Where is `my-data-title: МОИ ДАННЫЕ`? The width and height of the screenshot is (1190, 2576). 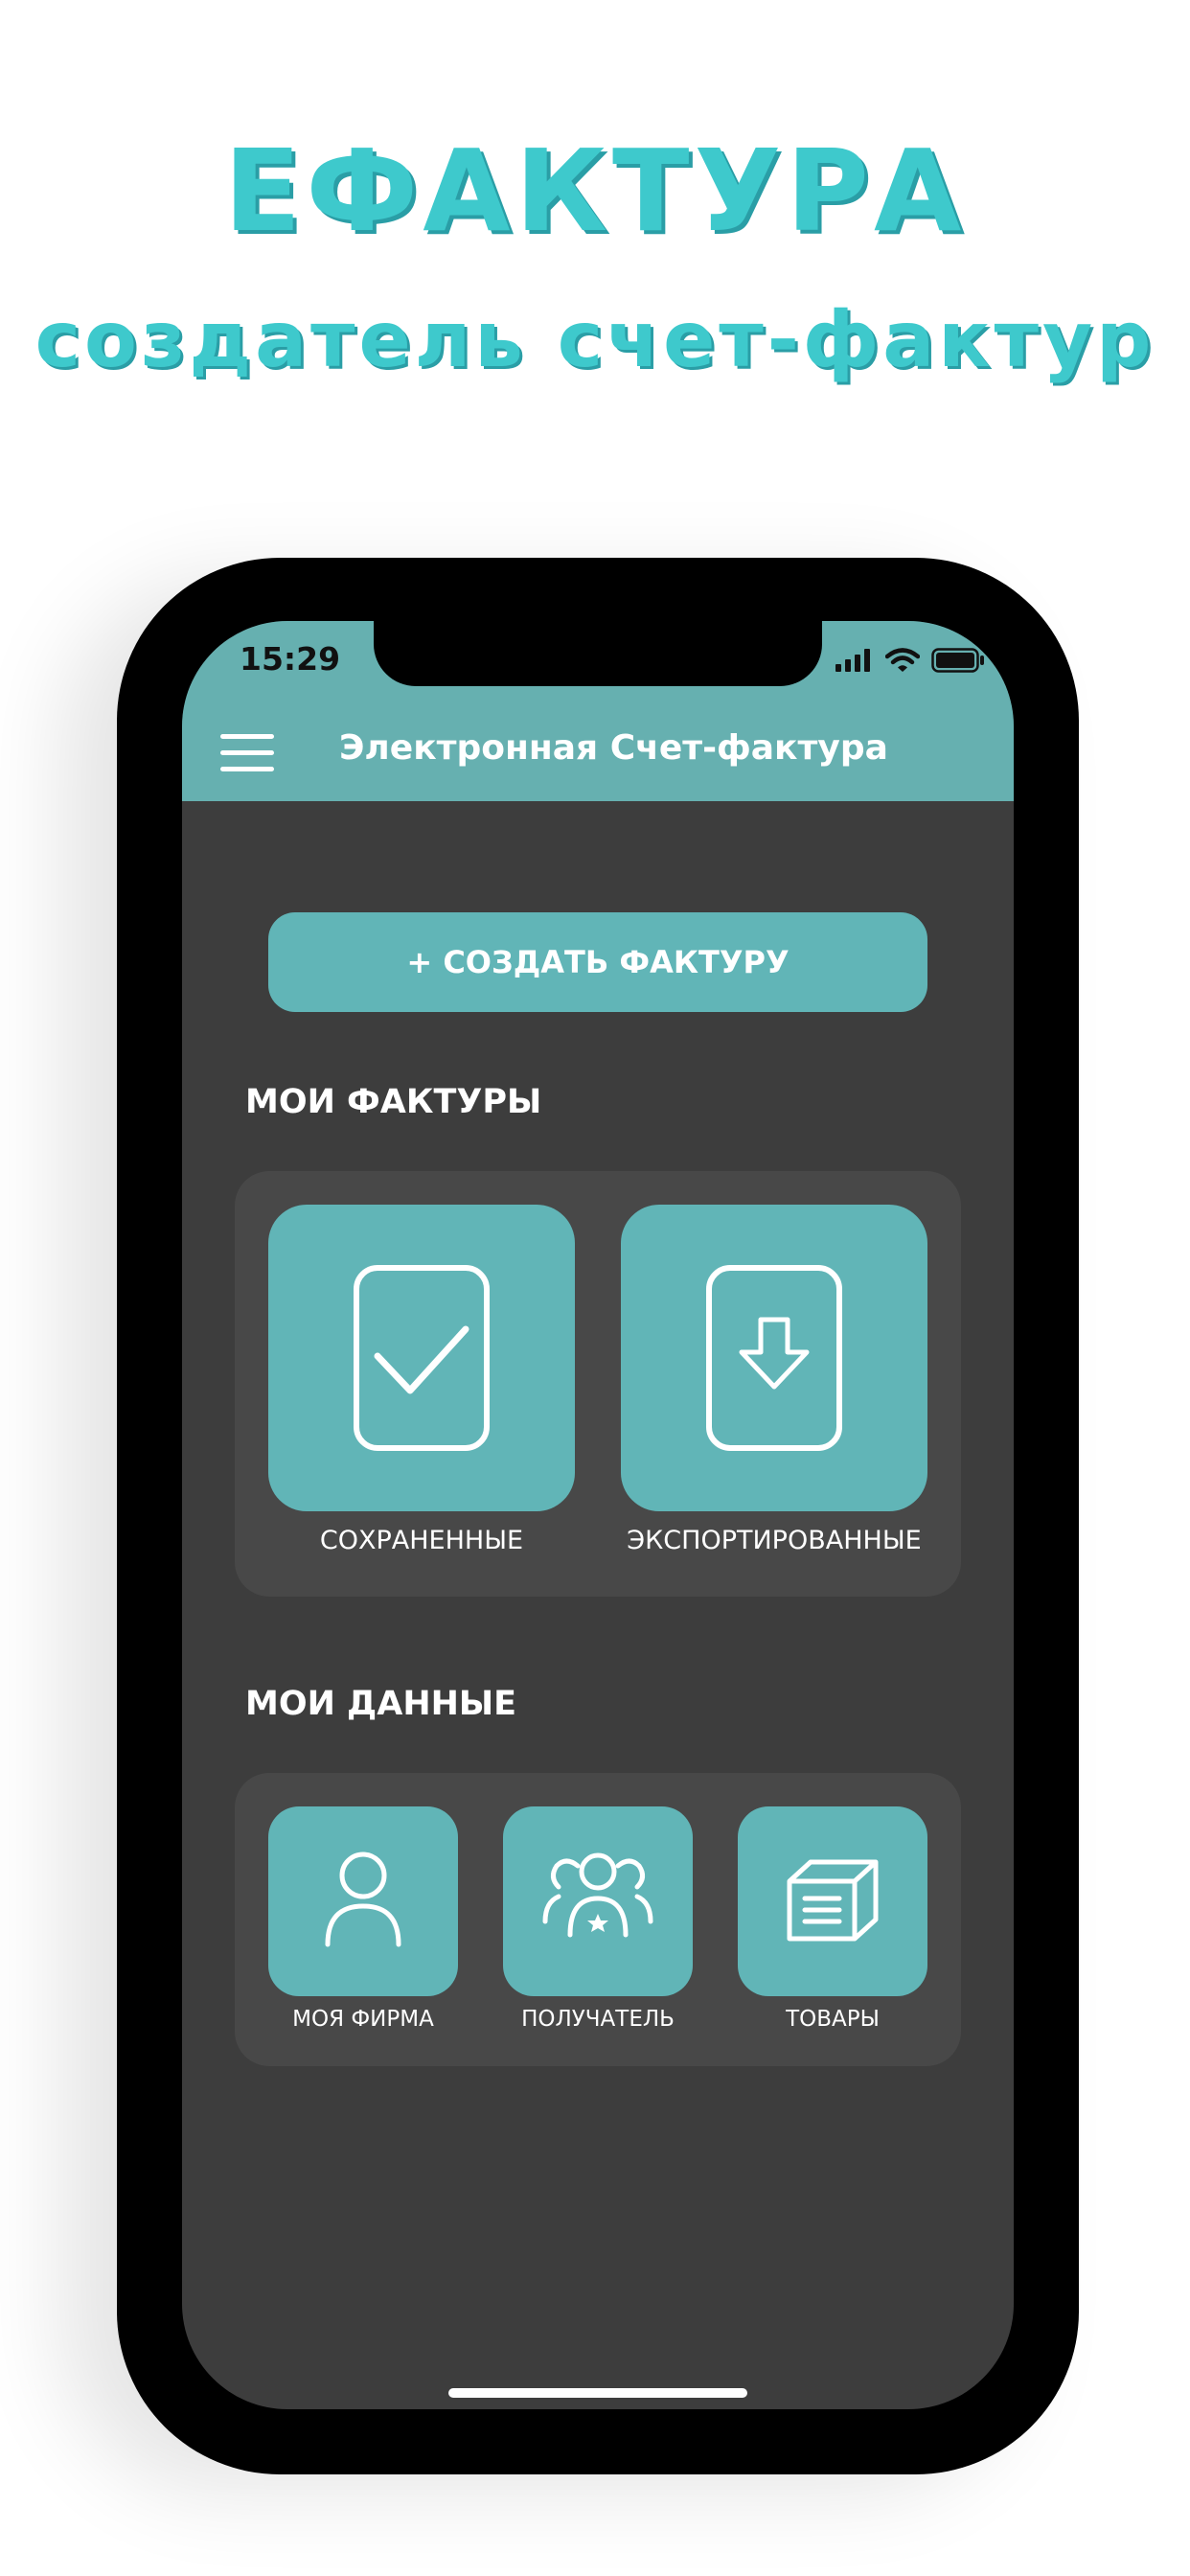
my-data-title: МОИ ДАННЫЕ is located at coordinates (381, 1704).